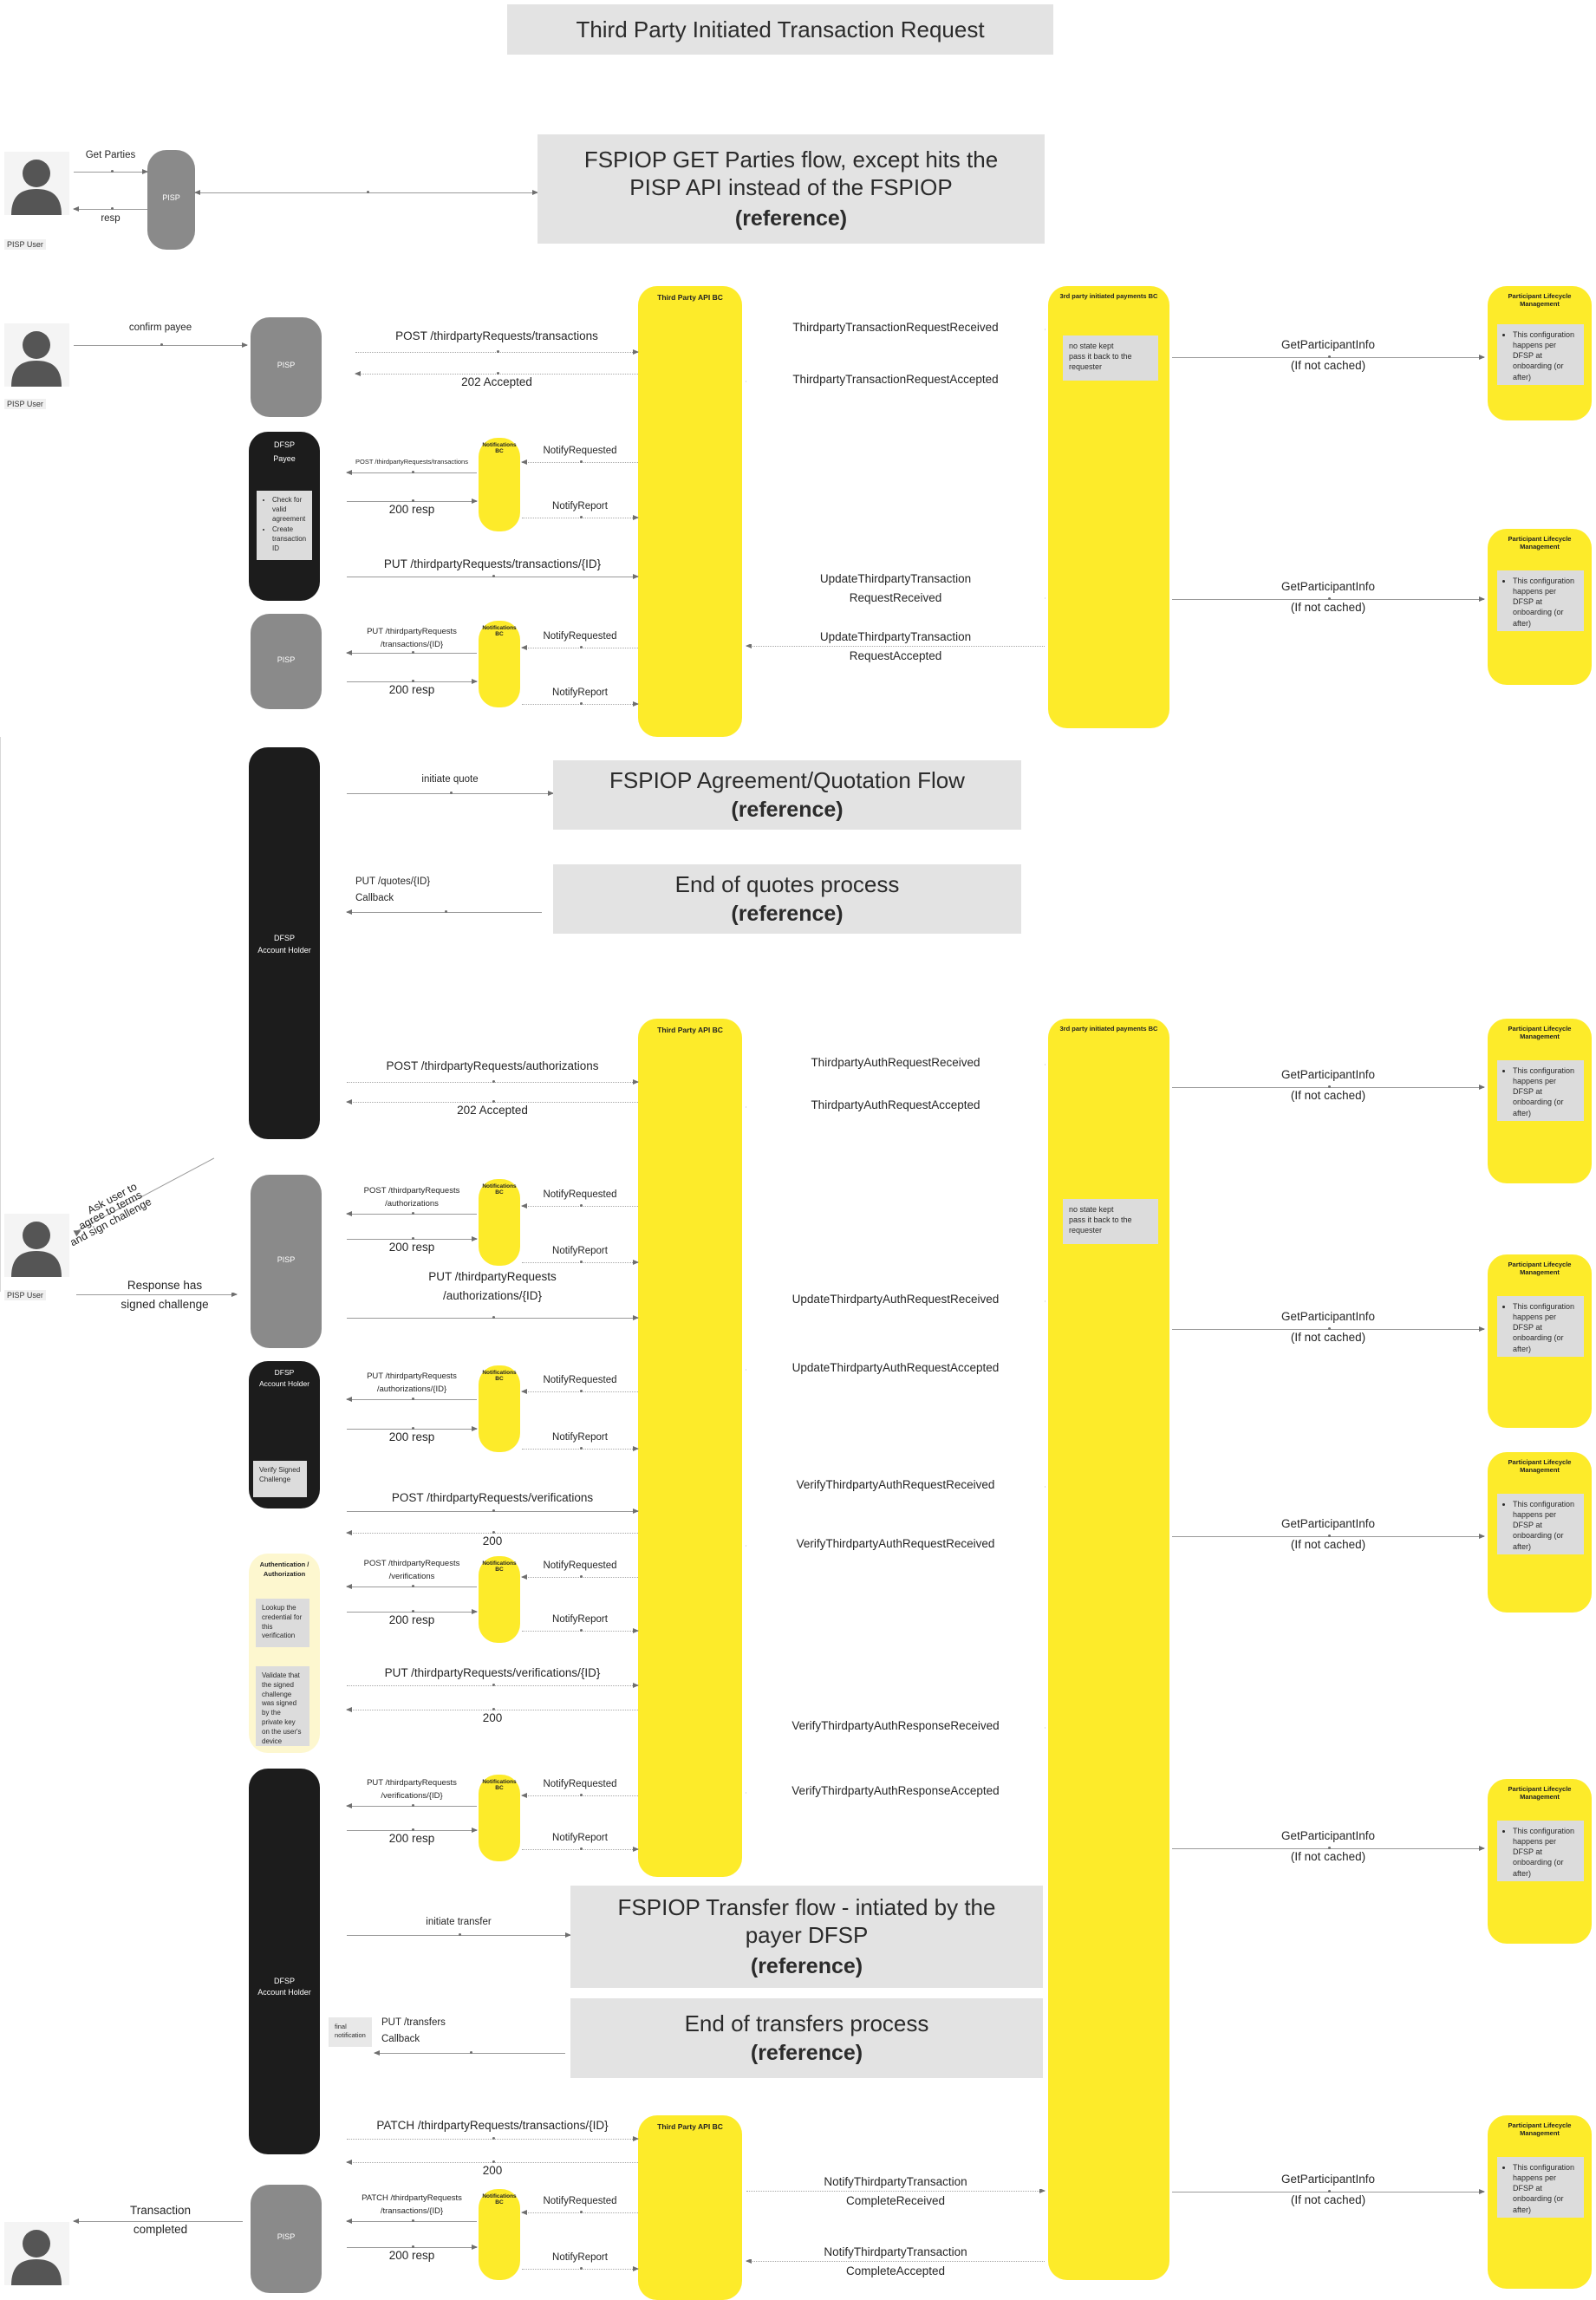  What do you see at coordinates (580, 2258) in the screenshot?
I see `label-notify-report-7: NotifyReport` at bounding box center [580, 2258].